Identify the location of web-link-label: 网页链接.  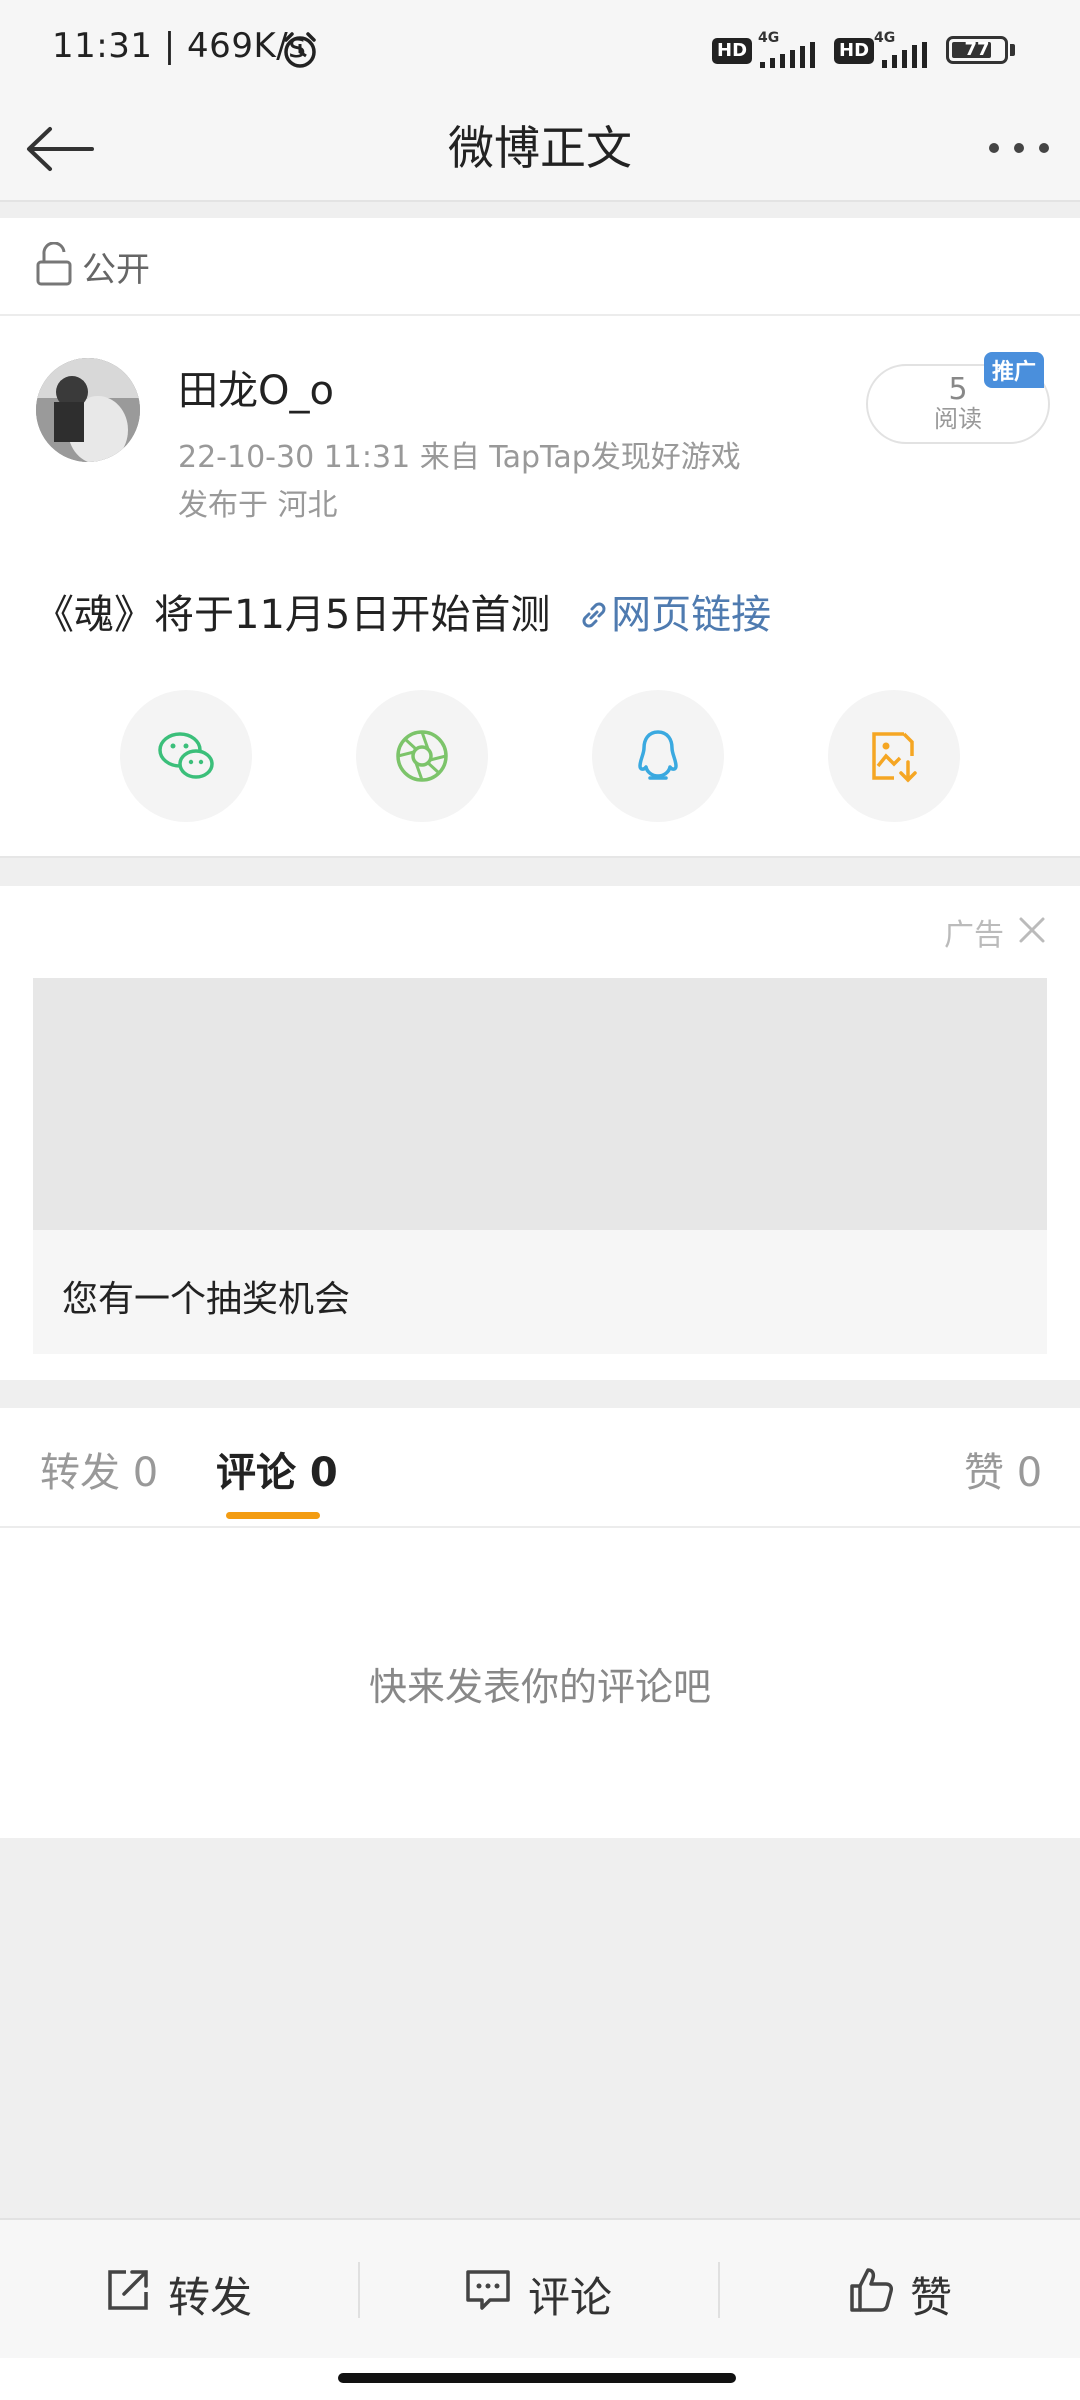
(691, 615).